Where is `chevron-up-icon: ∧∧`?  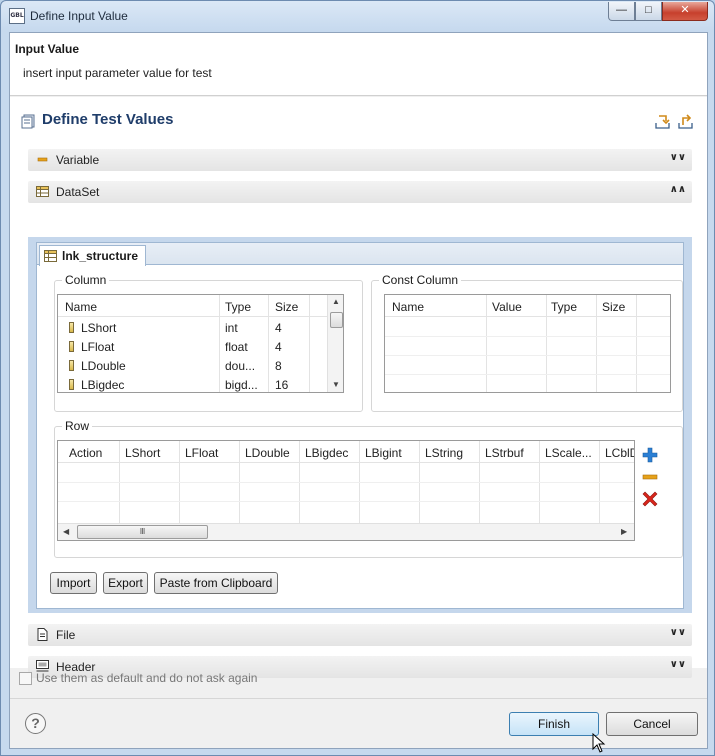
chevron-up-icon: ∧∧ is located at coordinates (677, 189).